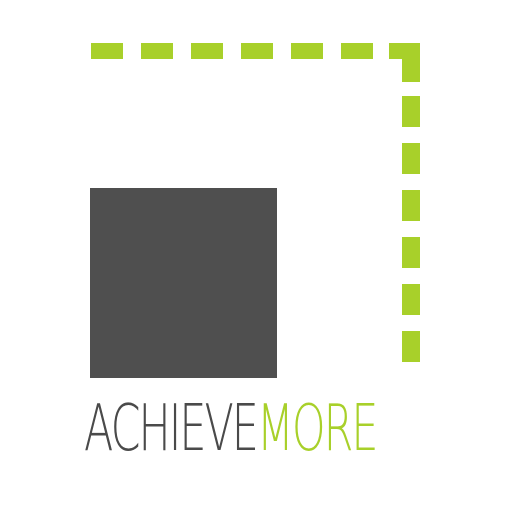  Describe the element at coordinates (183, 283) in the screenshot. I see `solid-square-icon` at that location.